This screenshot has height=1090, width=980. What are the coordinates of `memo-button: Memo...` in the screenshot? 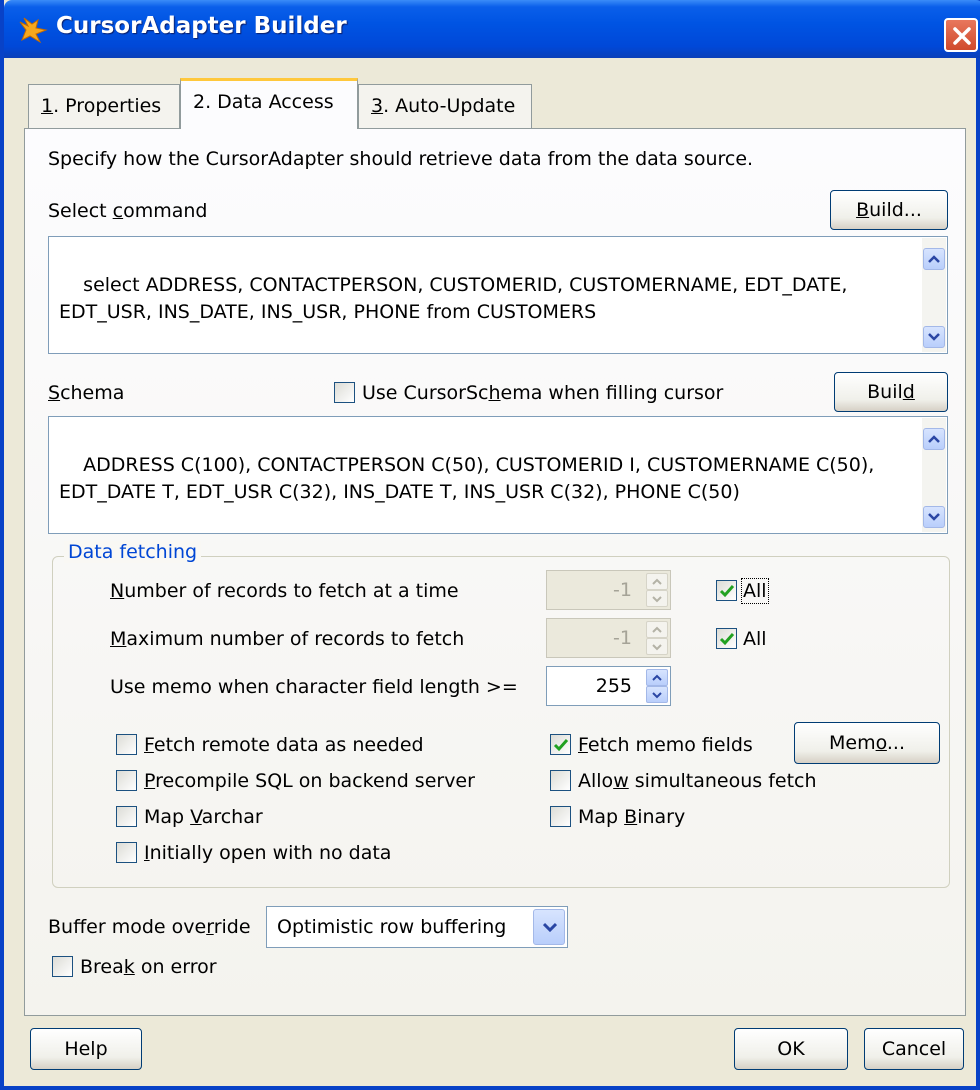 It's located at (867, 743).